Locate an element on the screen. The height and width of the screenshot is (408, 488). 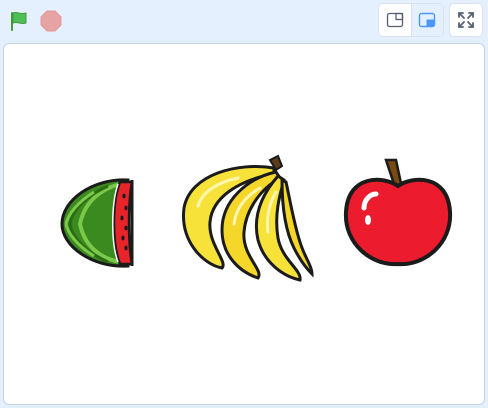
stop-button is located at coordinates (51, 21).